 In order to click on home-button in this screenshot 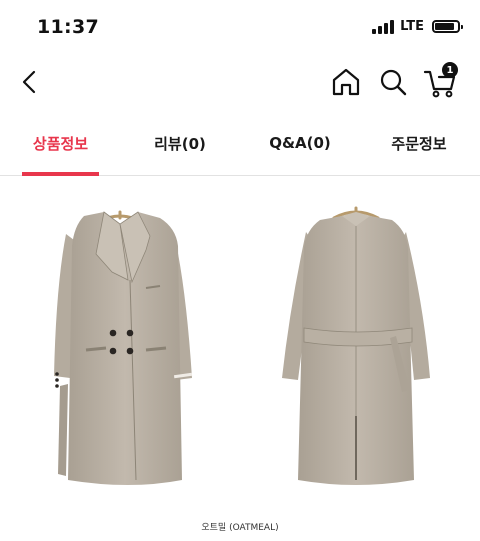, I will do `click(346, 82)`.